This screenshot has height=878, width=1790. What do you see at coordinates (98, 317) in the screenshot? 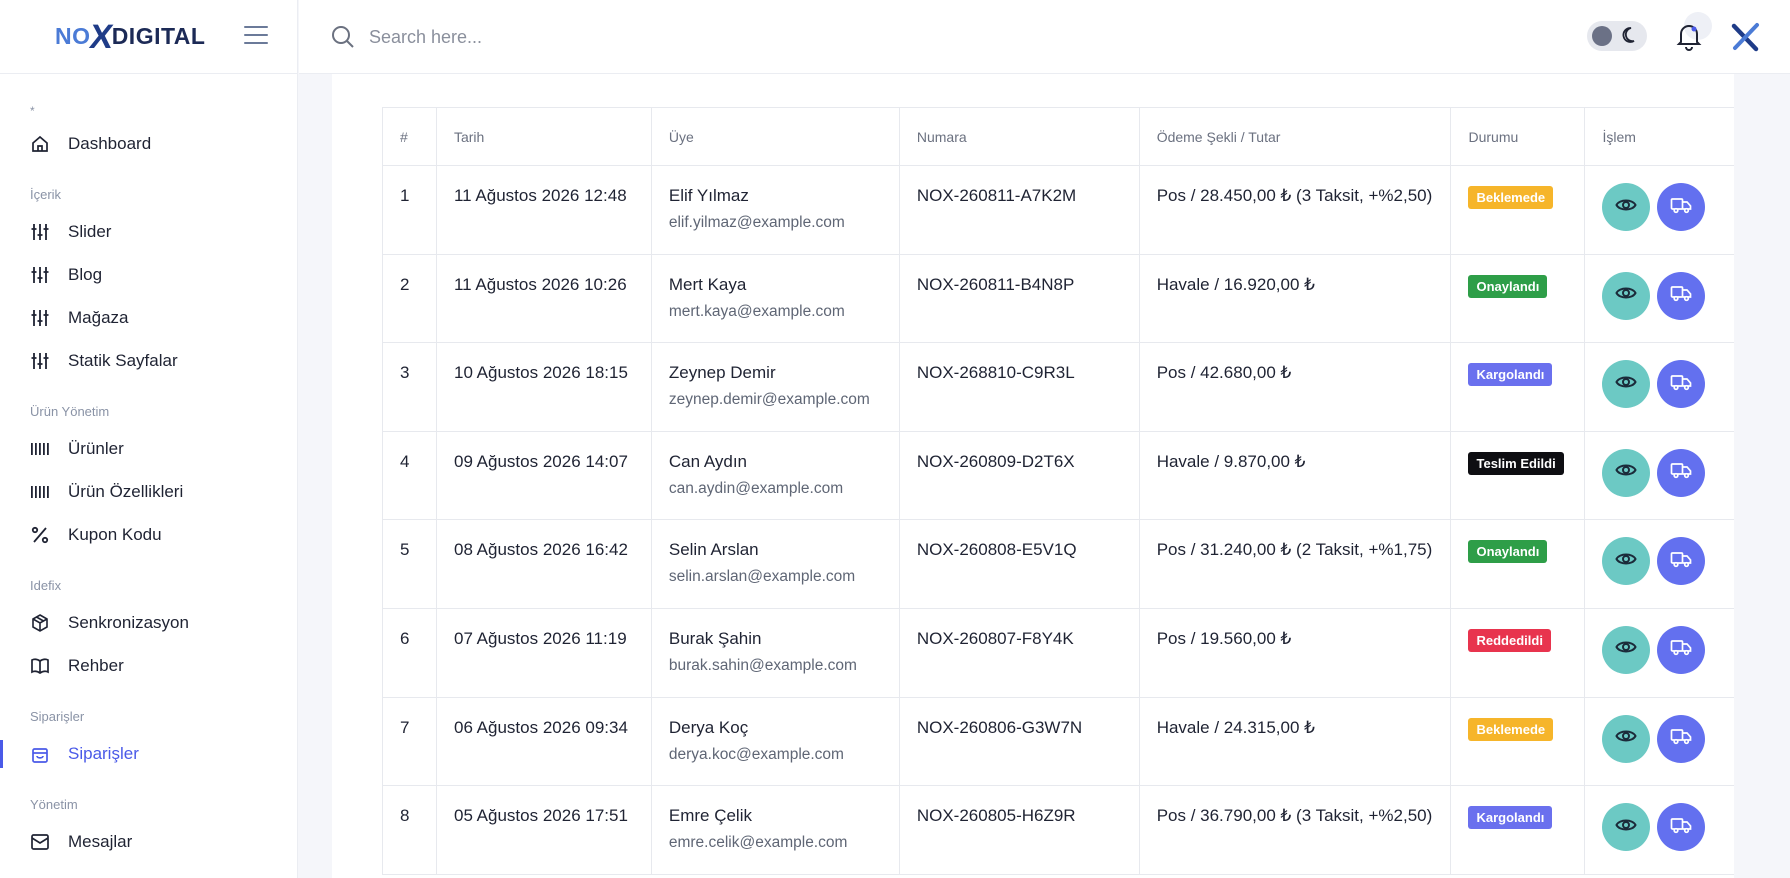
I see `sidebar-item-label: Mağaza` at bounding box center [98, 317].